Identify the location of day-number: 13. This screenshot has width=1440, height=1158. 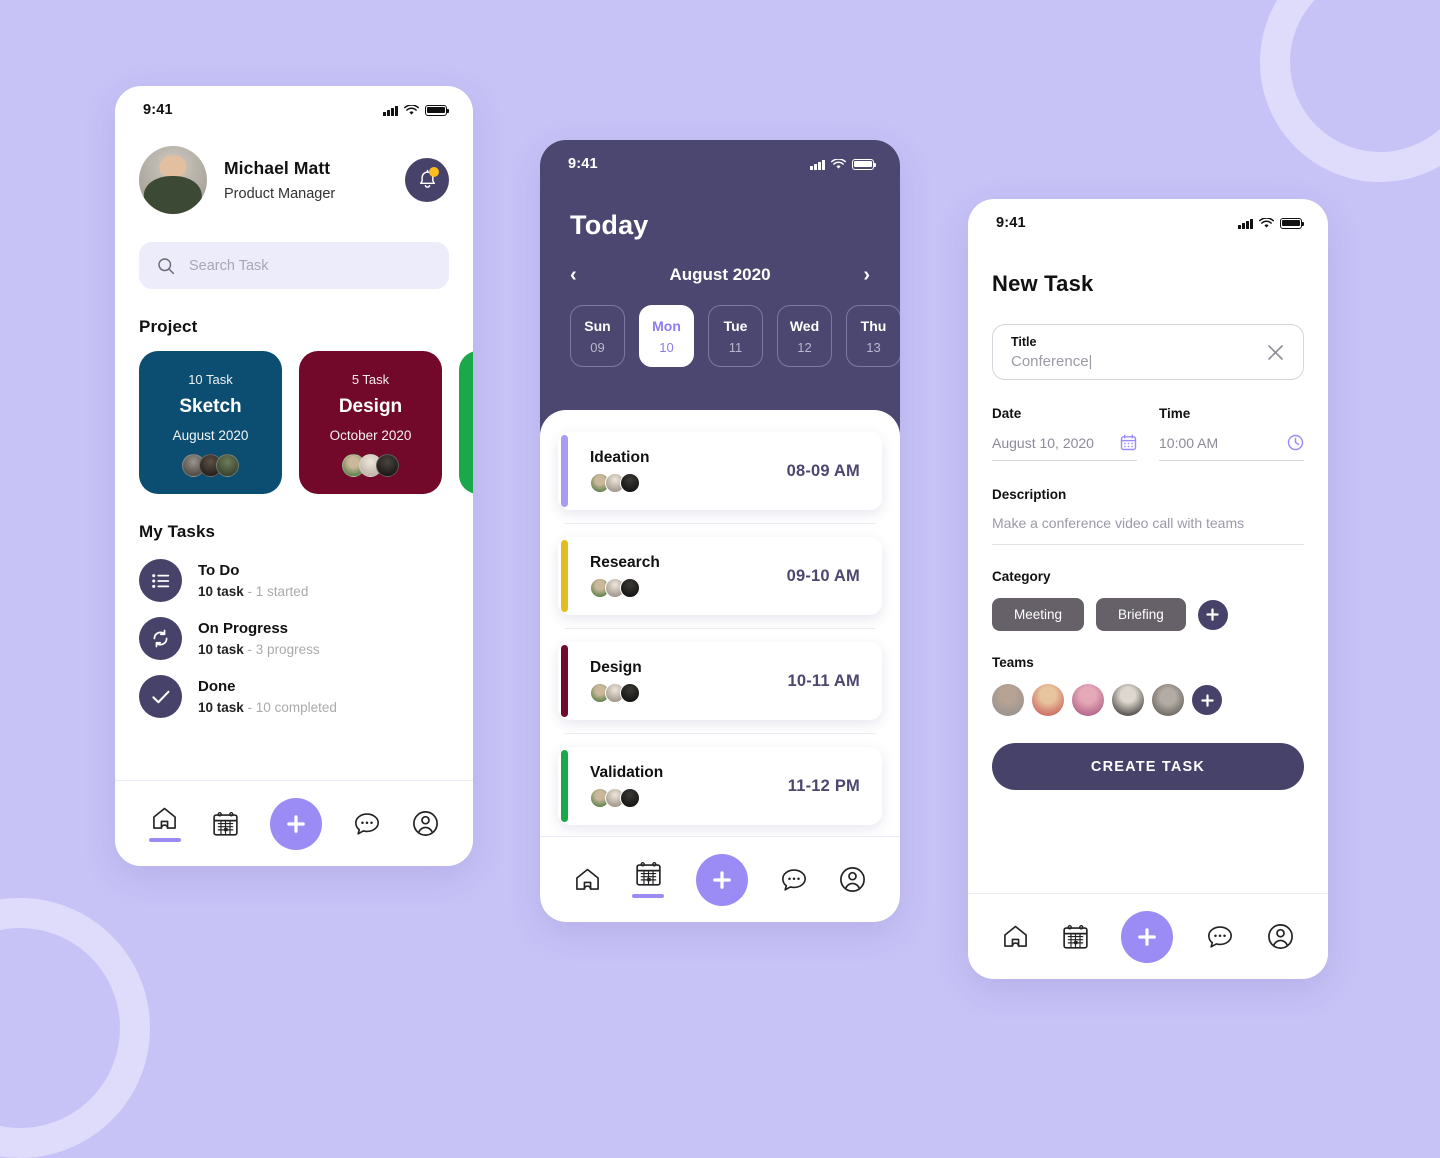
(873, 347).